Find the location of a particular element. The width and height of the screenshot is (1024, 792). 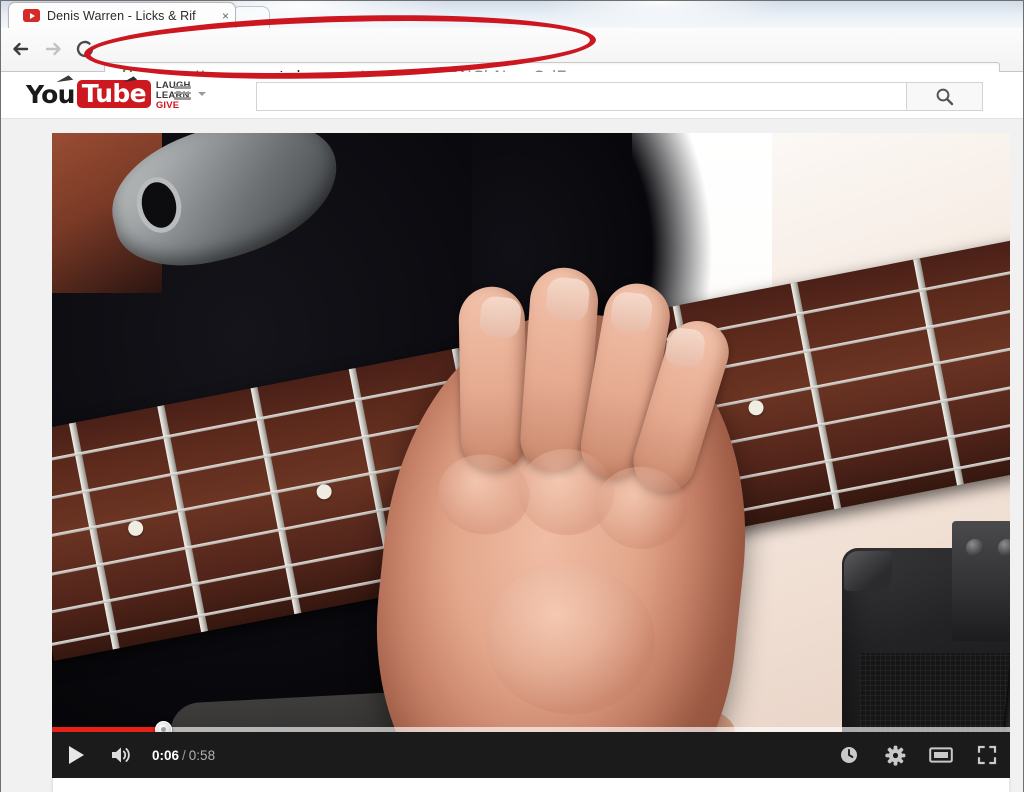

play-button is located at coordinates (75, 755).